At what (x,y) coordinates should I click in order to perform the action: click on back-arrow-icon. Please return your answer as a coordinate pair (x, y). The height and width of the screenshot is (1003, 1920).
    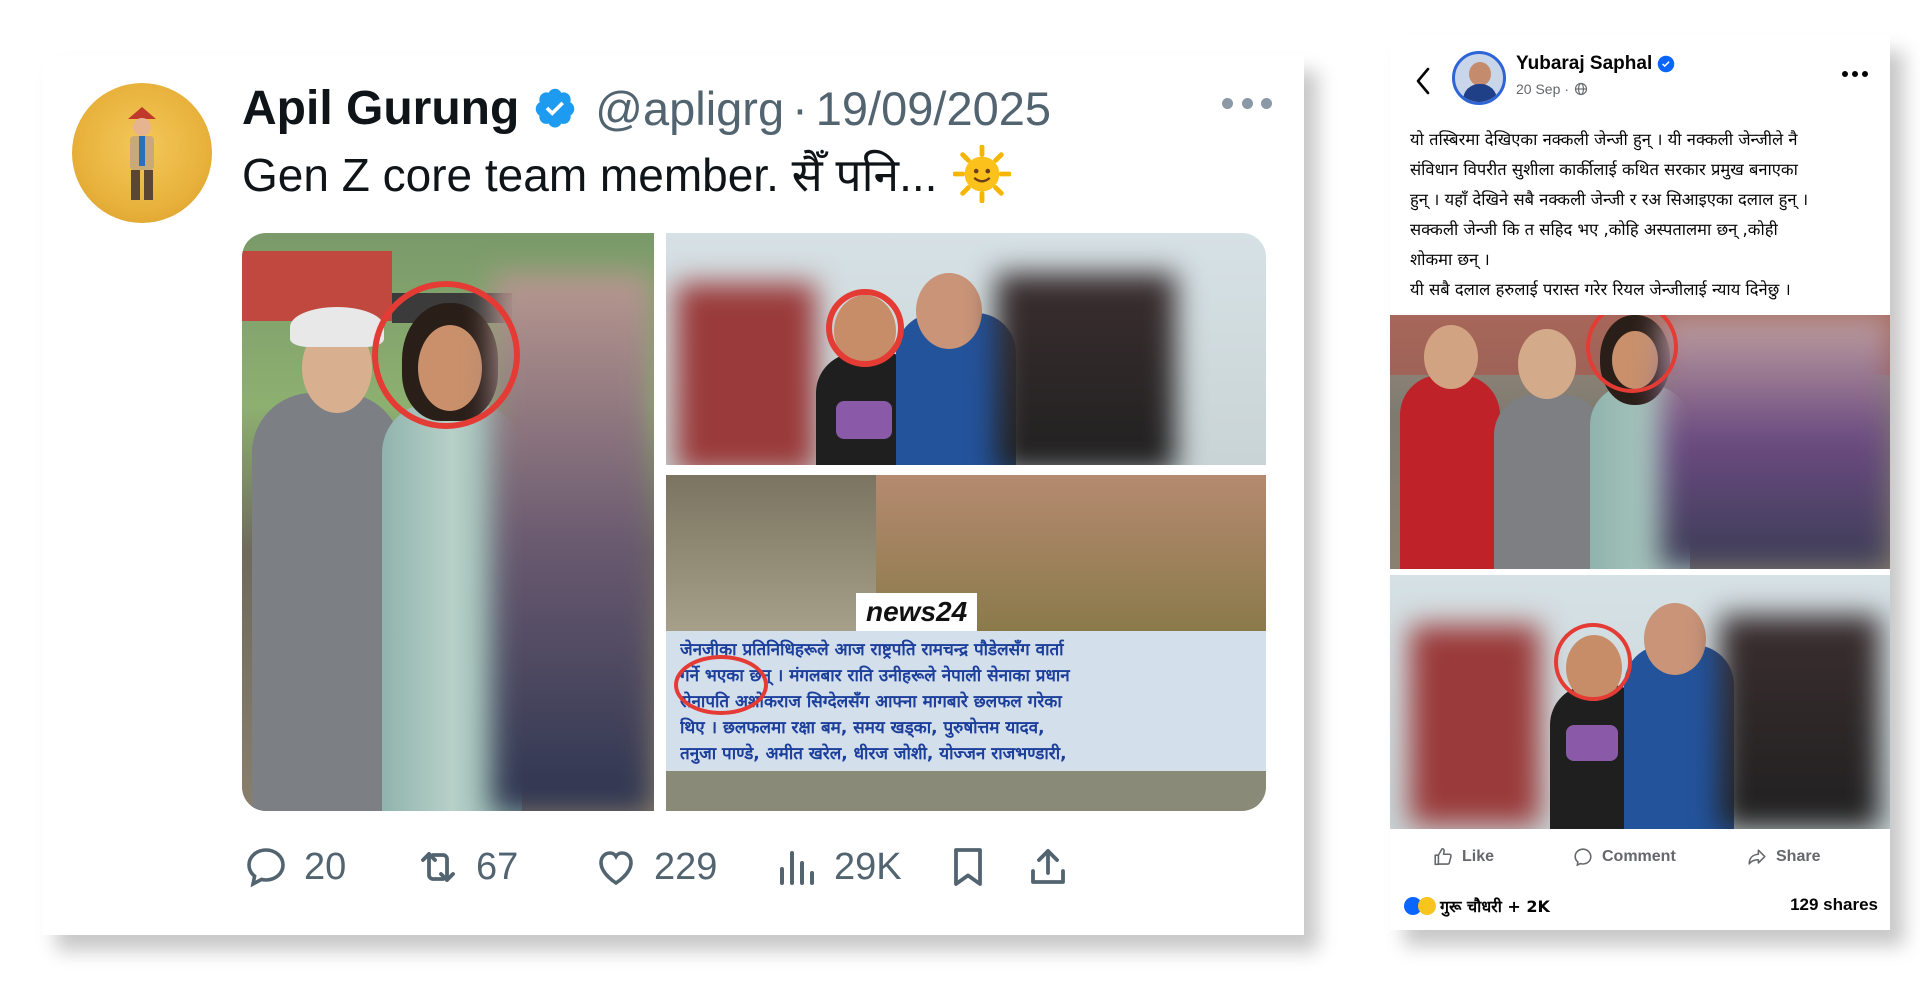
    Looking at the image, I should click on (1423, 81).